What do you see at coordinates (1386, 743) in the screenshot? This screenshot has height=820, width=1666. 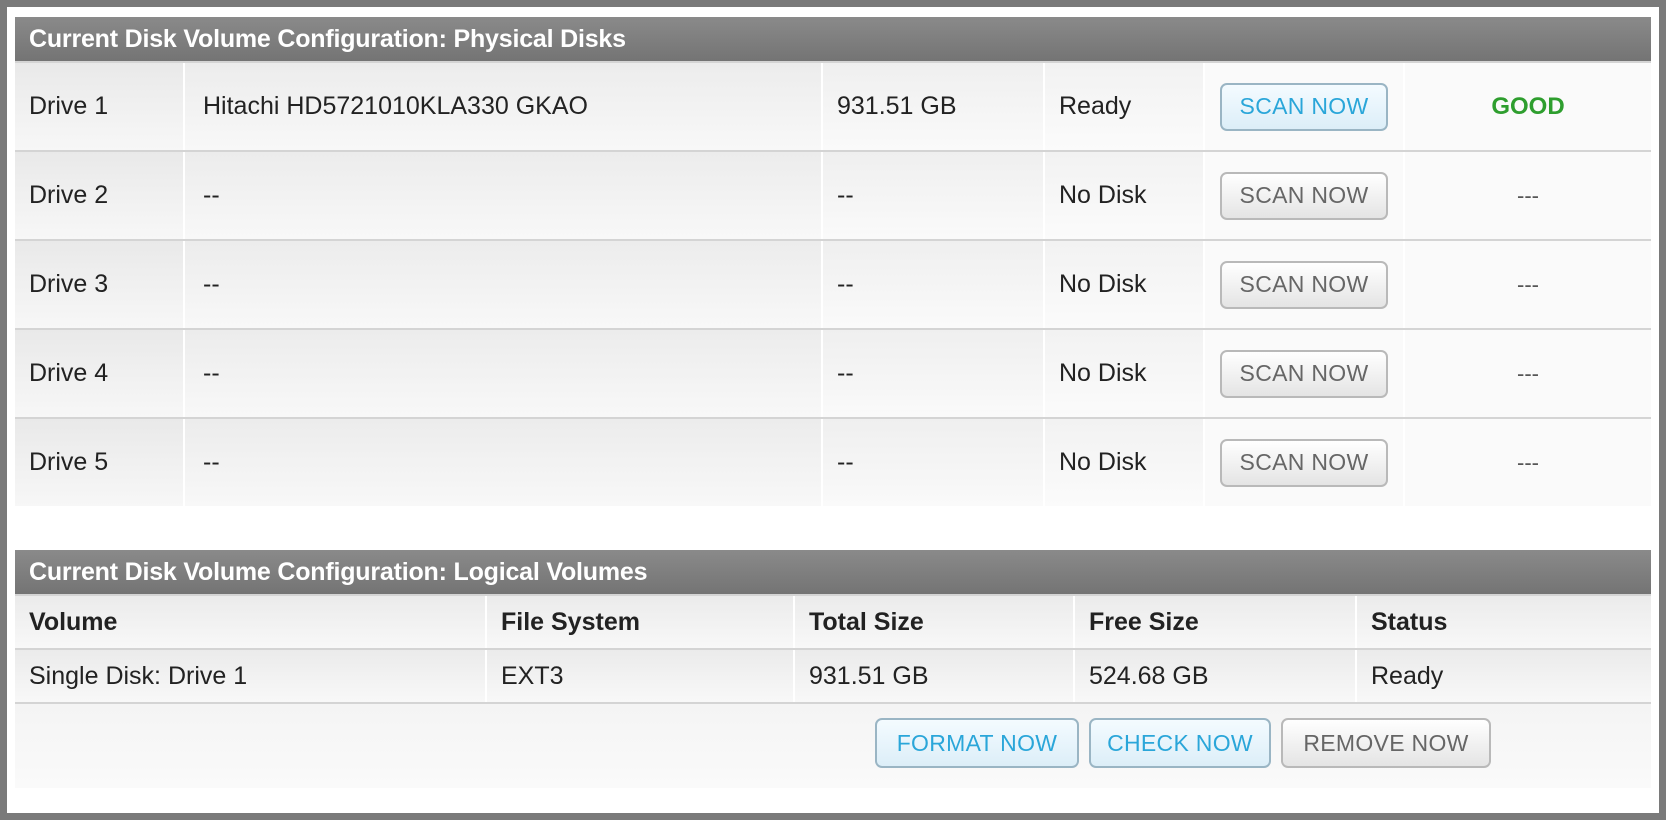 I see `remove-now-button: REMOVE NOW` at bounding box center [1386, 743].